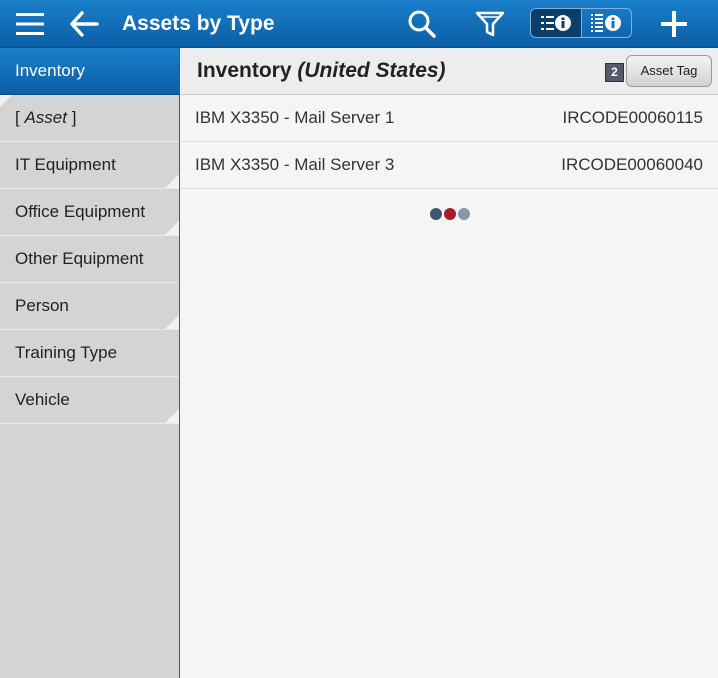 This screenshot has height=678, width=718. Describe the element at coordinates (42, 305) in the screenshot. I see `sidebar-item-label: Person` at that location.